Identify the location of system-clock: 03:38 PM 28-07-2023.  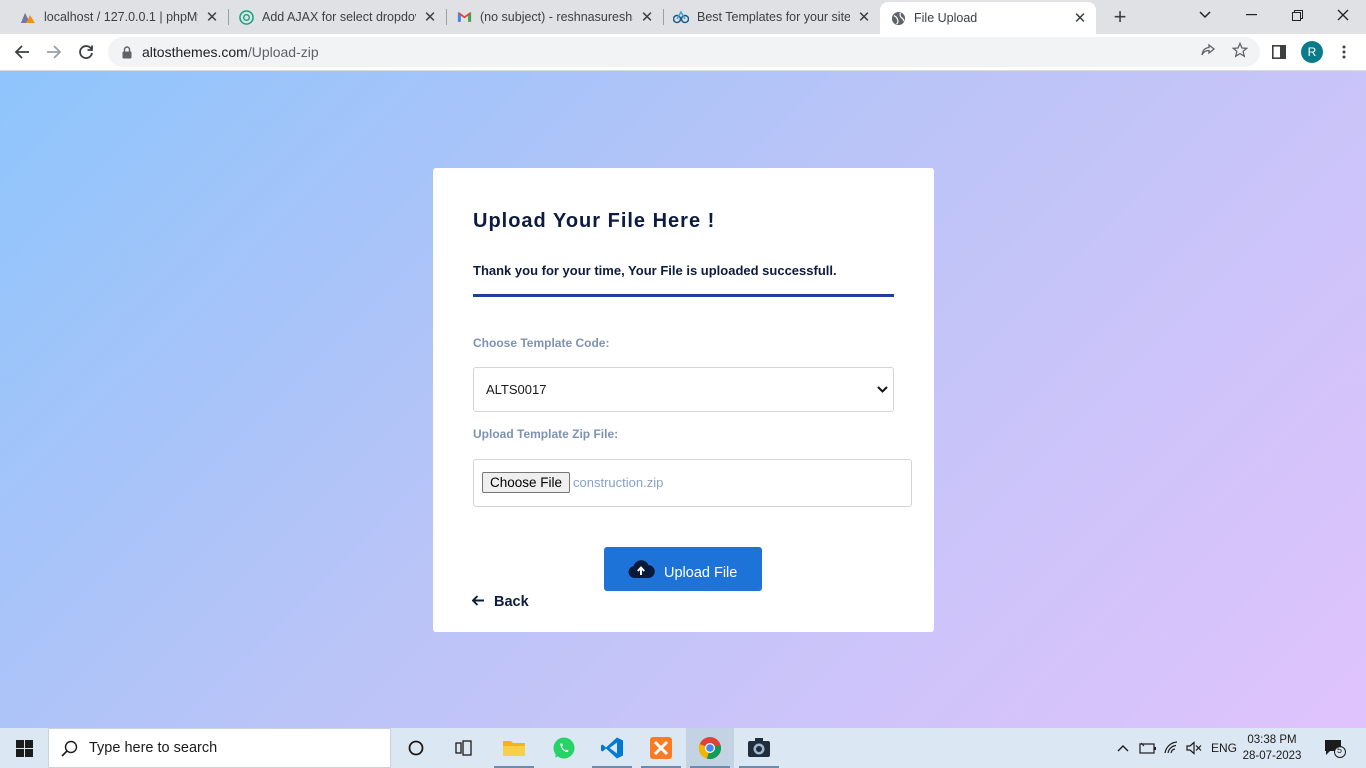
(1272, 748).